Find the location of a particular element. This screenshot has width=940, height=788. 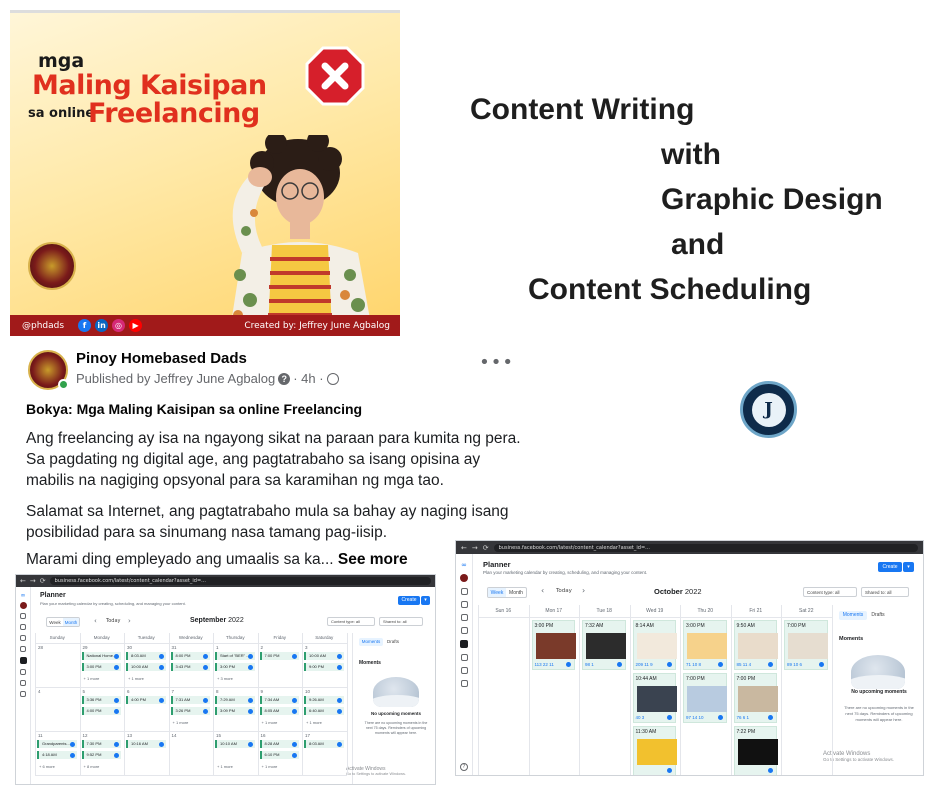

scheduled-post-card: 7:22 PM is located at coordinates (755, 750).